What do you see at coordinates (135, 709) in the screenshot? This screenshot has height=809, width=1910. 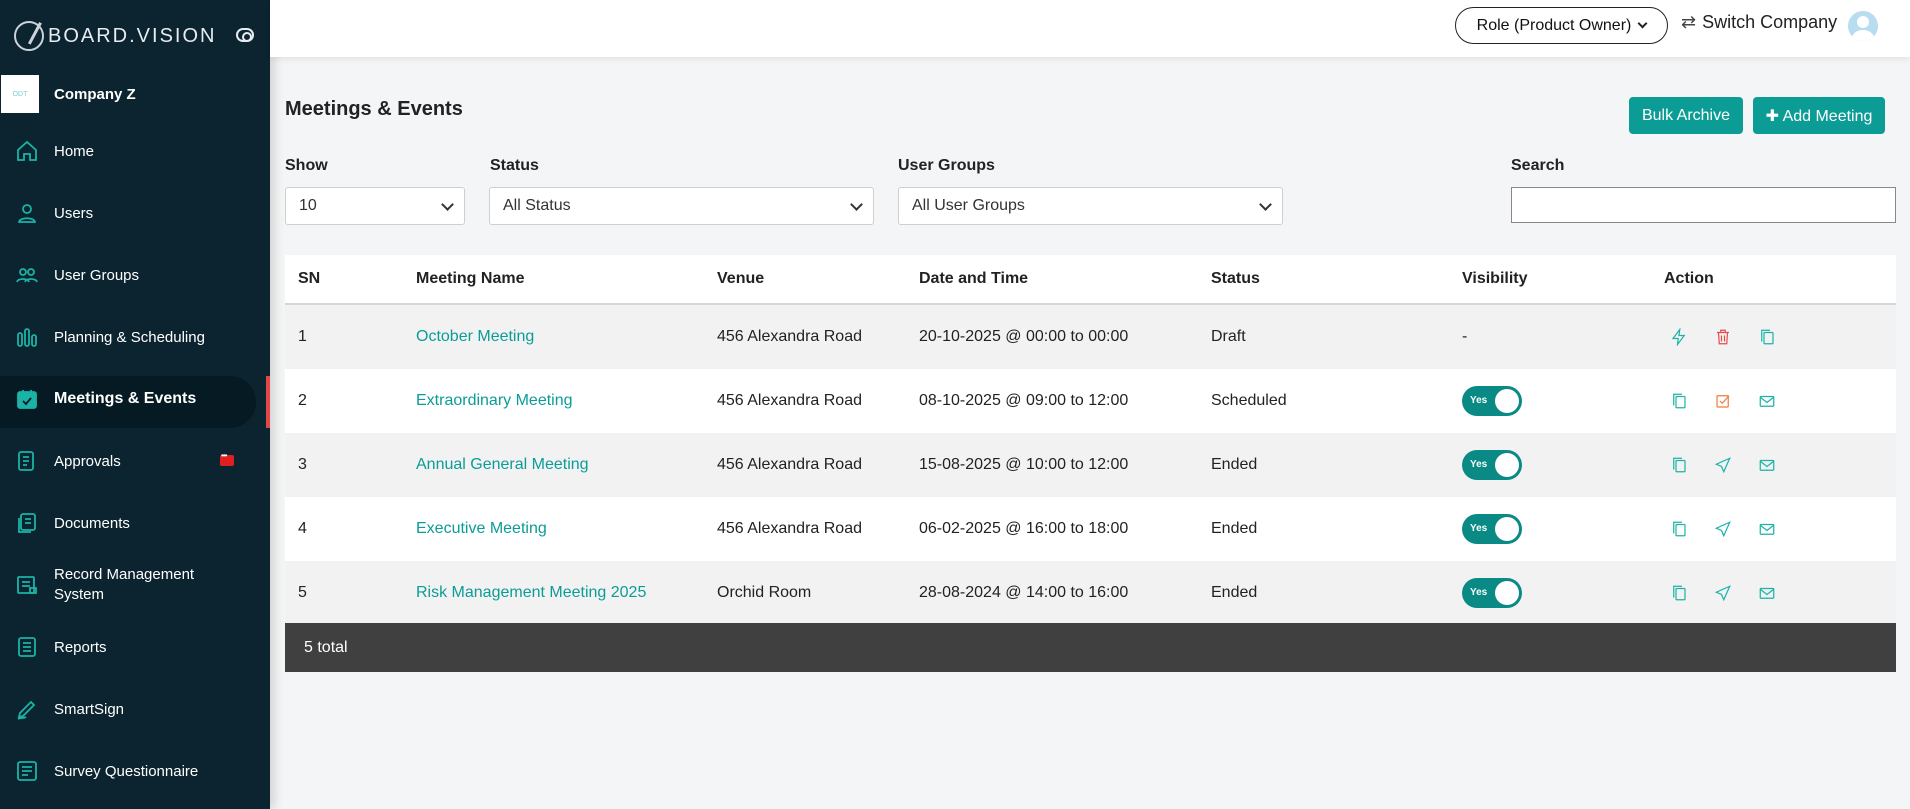 I see `sidebar-item-smartsign: SmartSign` at bounding box center [135, 709].